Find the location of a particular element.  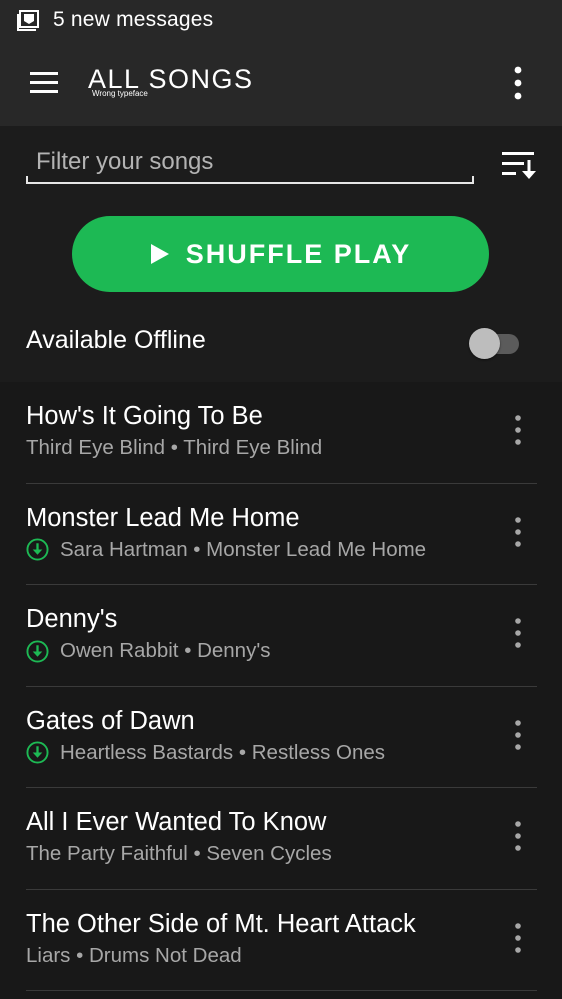

available-offline-label: Available Offline is located at coordinates (116, 340).